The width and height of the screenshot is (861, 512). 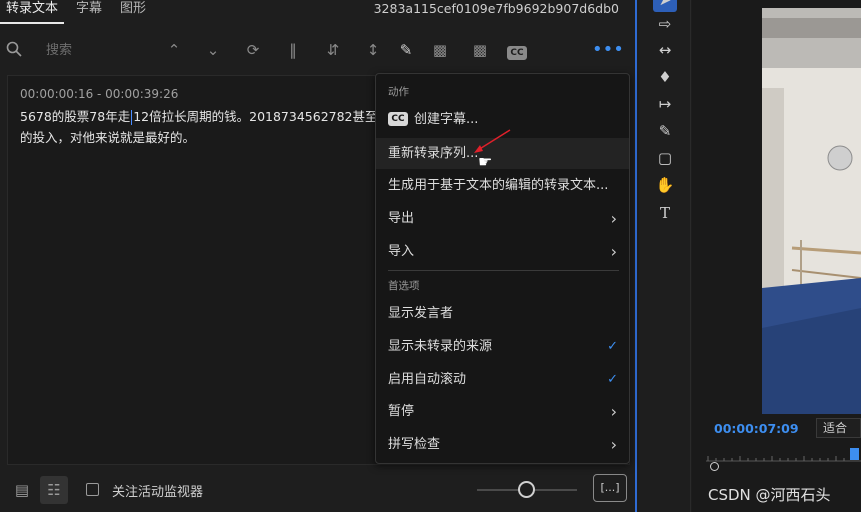 I want to click on transcript-line-2: 的投入，对他来说就是最好的。, so click(x=107, y=136).